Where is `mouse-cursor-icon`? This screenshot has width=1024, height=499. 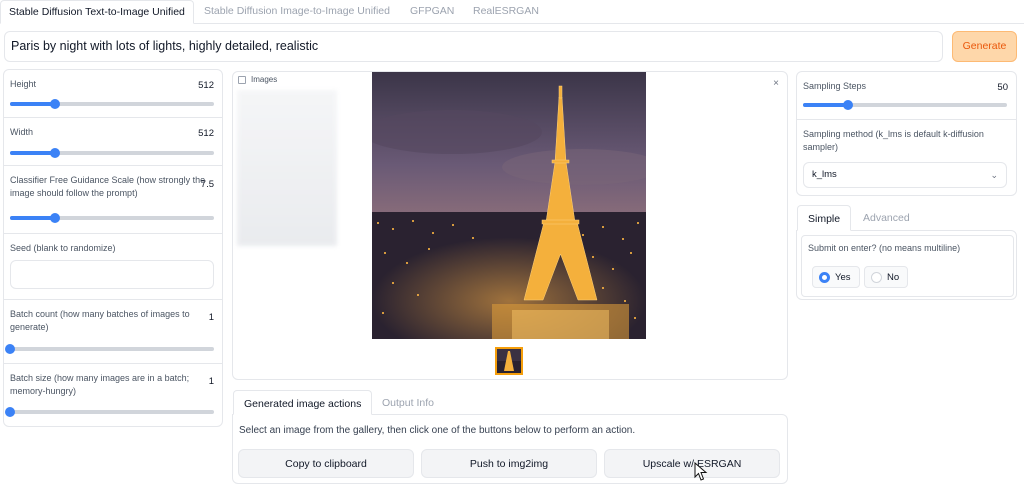
mouse-cursor-icon is located at coordinates (701, 471).